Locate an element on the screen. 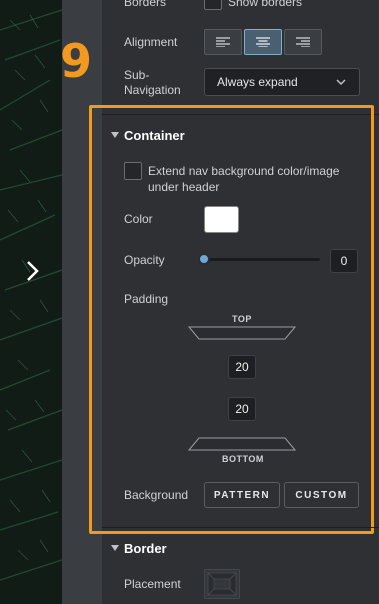  borders-label: Borders is located at coordinates (145, 4).